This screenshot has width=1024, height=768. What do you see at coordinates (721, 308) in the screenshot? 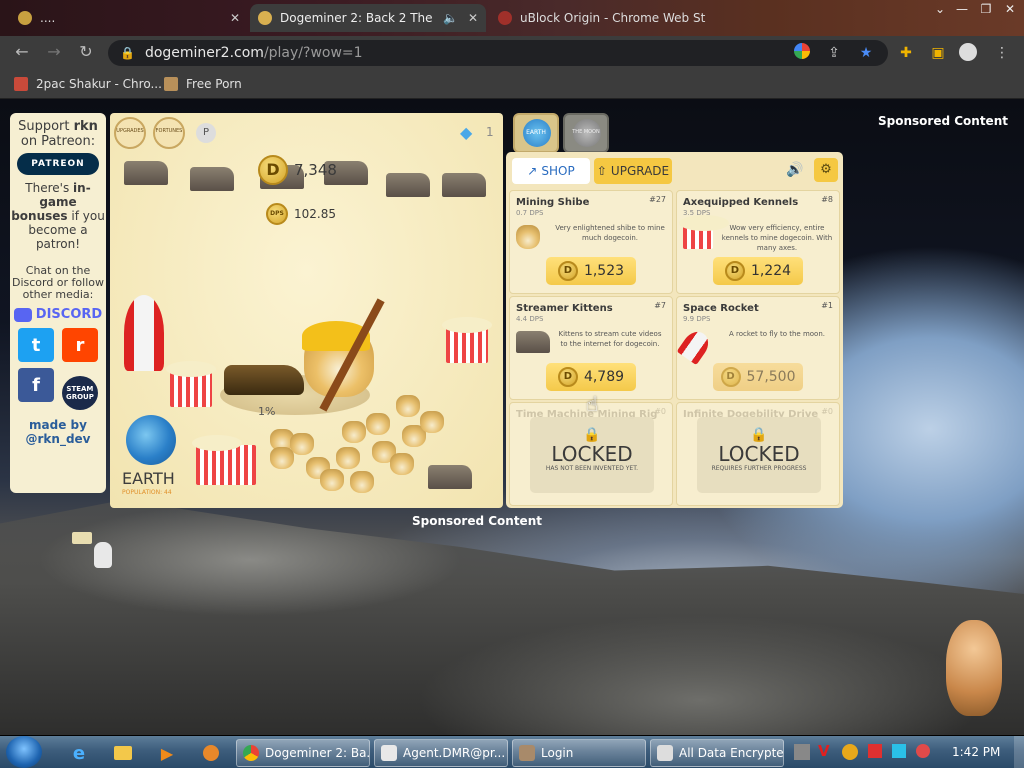
I see `item-name: Space Rocket` at bounding box center [721, 308].